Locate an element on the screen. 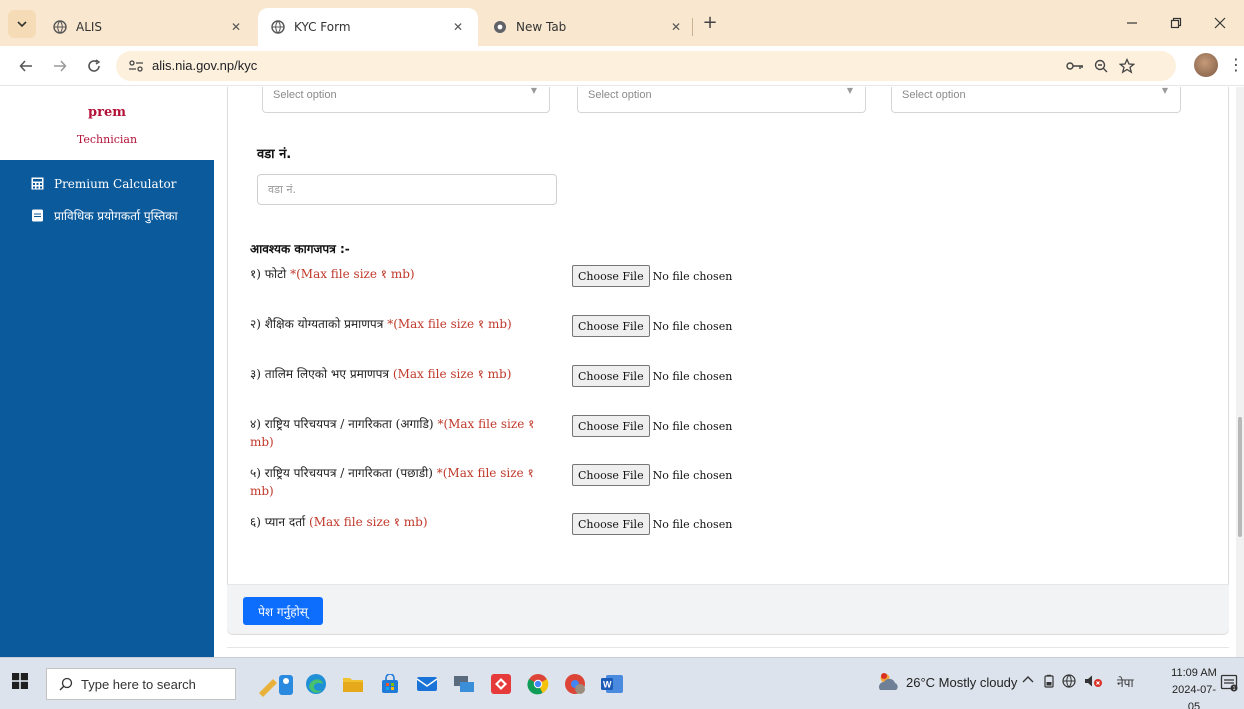 This screenshot has height=709, width=1244. svg-text: W is located at coordinates (607, 685).